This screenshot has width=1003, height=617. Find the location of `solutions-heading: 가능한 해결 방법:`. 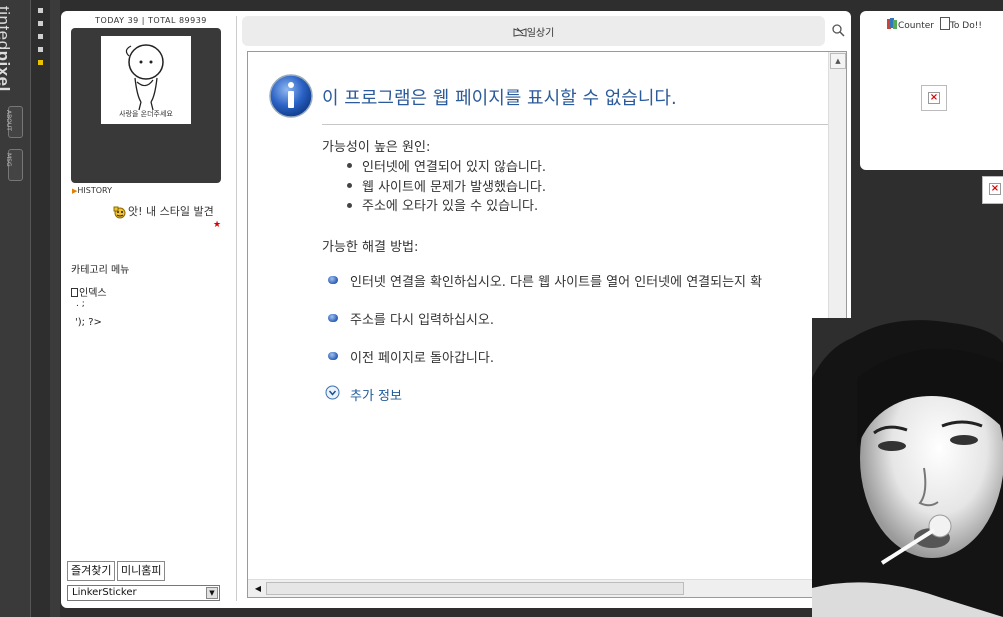

solutions-heading: 가능한 해결 방법: is located at coordinates (370, 247).